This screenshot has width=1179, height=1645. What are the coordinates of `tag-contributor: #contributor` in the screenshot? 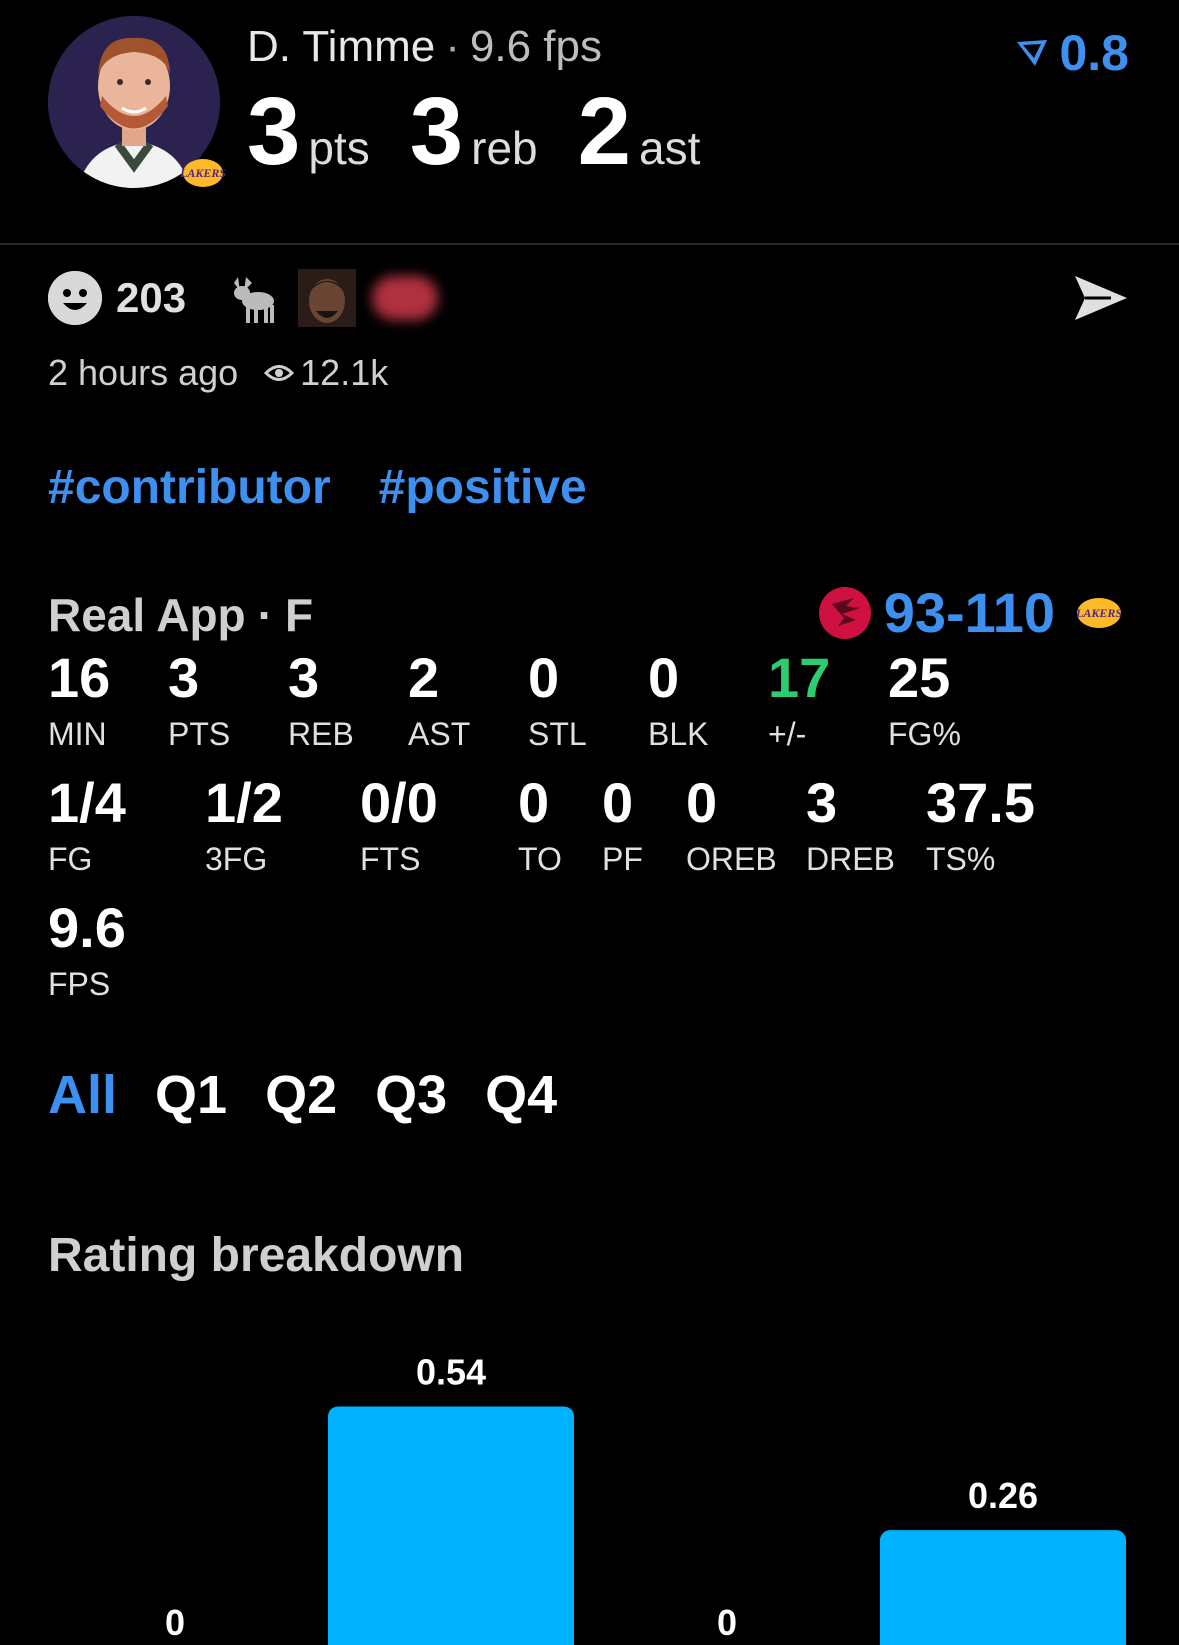 It's located at (189, 487).